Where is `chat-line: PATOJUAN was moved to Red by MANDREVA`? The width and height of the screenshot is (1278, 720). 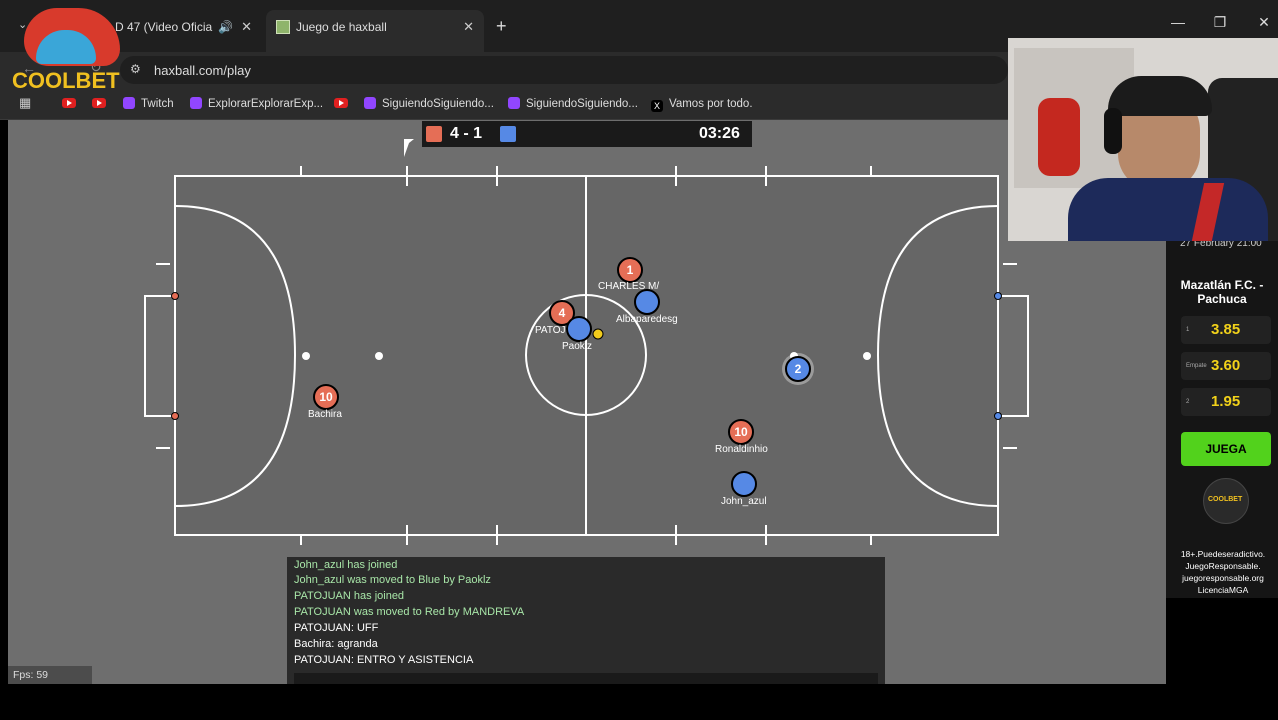 chat-line: PATOJUAN was moved to Red by MANDREVA is located at coordinates (409, 612).